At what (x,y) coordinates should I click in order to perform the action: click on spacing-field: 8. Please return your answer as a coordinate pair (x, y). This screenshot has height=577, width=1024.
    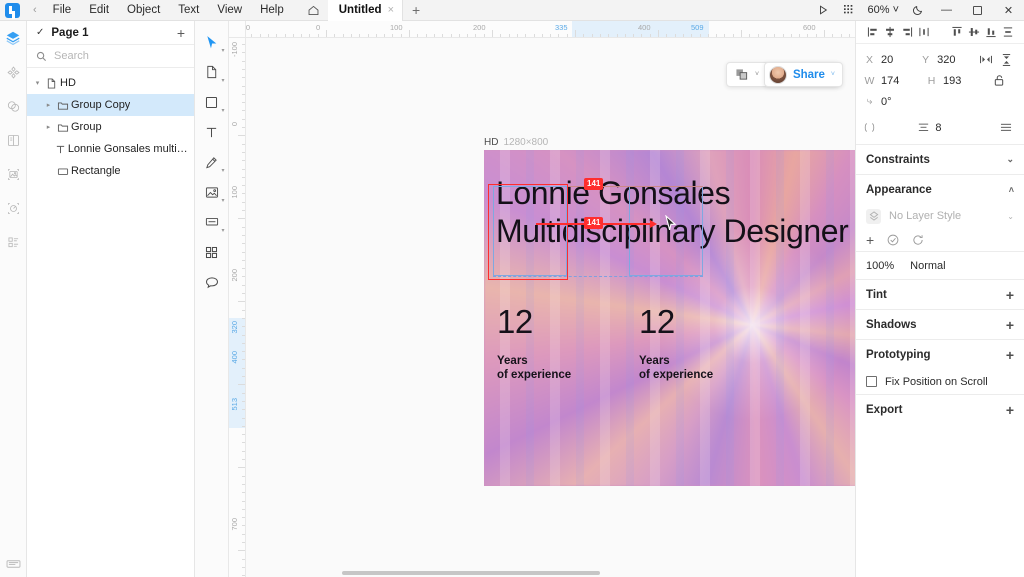
    Looking at the image, I should click on (945, 128).